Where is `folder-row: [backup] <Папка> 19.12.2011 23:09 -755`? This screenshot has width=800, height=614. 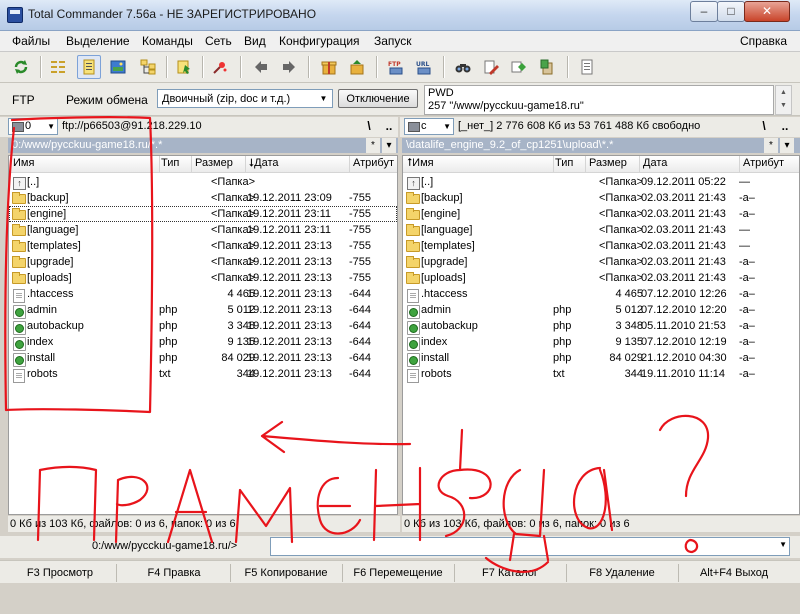
folder-row: [backup] <Папка> 19.12.2011 23:09 -755 is located at coordinates (203, 198).